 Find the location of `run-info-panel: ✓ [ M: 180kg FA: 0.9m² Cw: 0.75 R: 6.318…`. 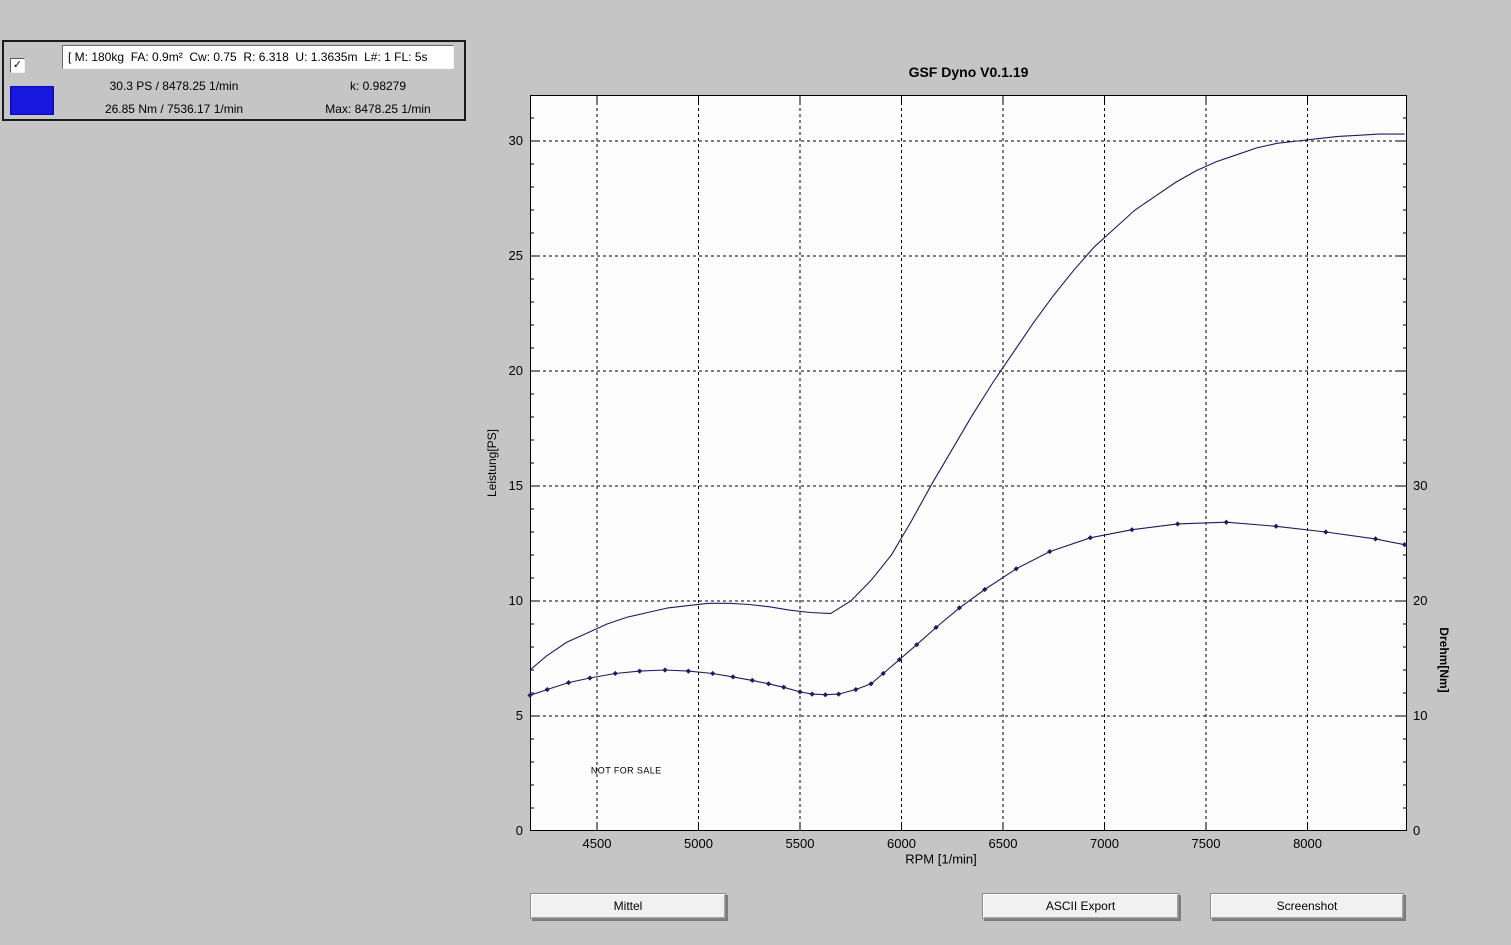

run-info-panel: ✓ [ M: 180kg FA: 0.9m² Cw: 0.75 R: 6.318… is located at coordinates (234, 80).